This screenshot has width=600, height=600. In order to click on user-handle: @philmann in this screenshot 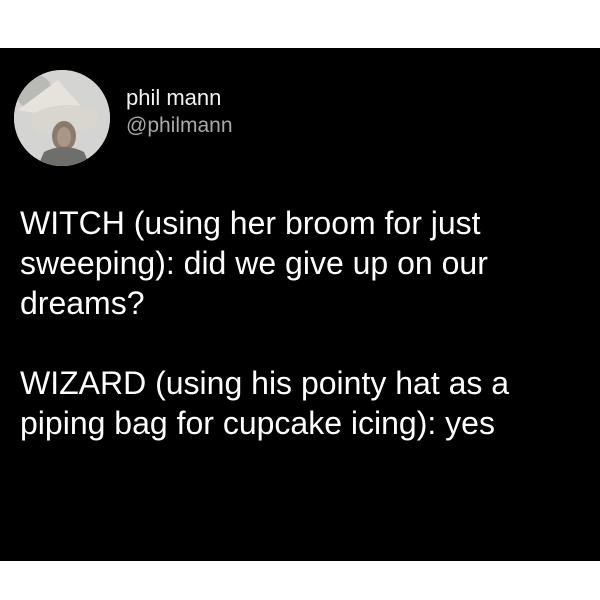, I will do `click(179, 126)`.